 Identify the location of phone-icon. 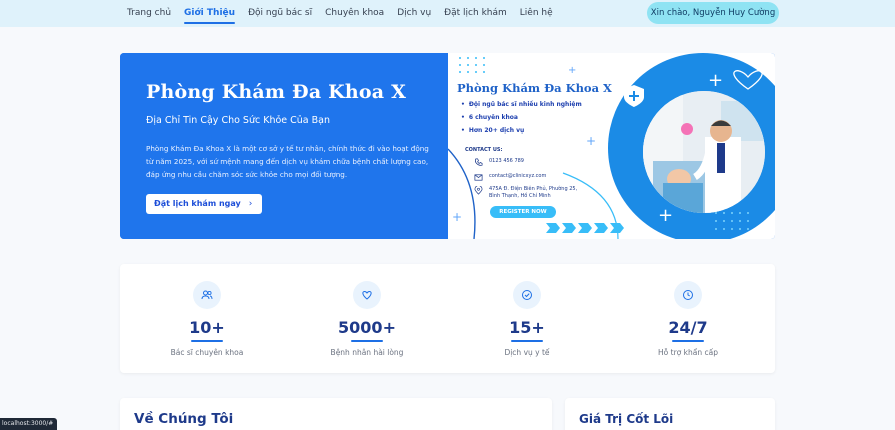
(478, 162).